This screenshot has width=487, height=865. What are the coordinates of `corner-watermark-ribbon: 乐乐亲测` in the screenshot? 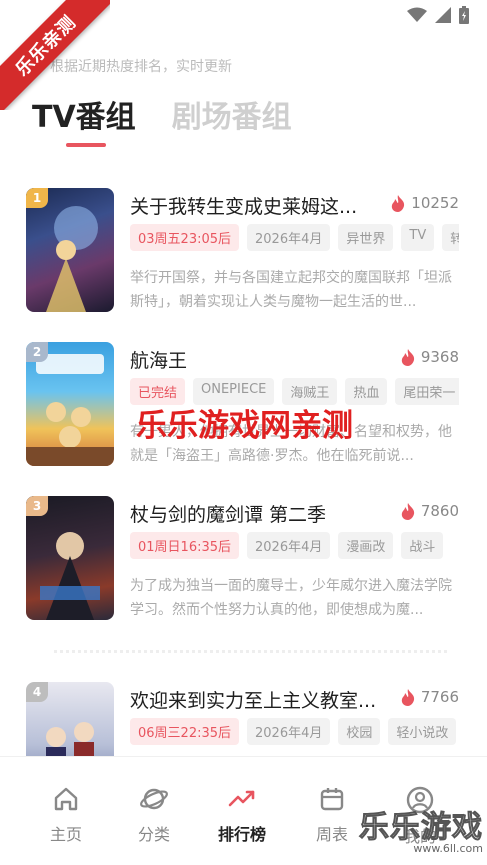 It's located at (55, 55).